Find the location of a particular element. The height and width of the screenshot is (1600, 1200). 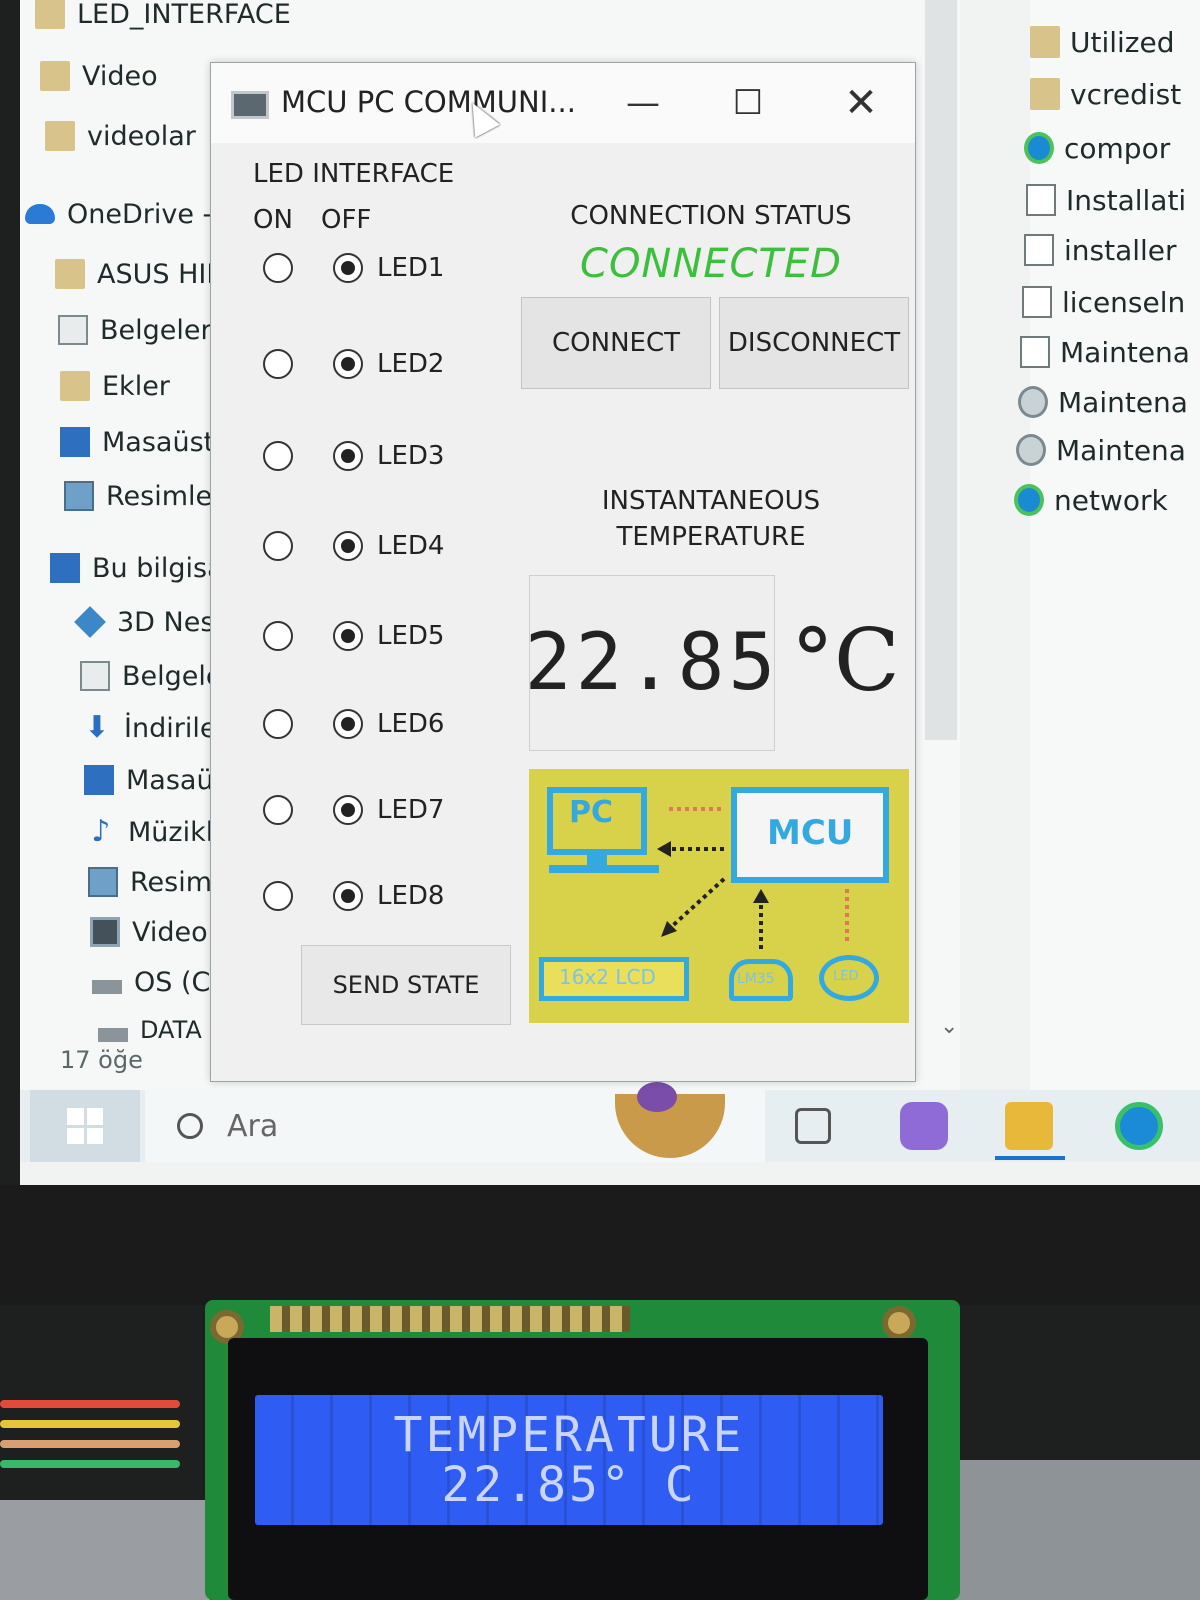

mounting-hole is located at coordinates (899, 1323).